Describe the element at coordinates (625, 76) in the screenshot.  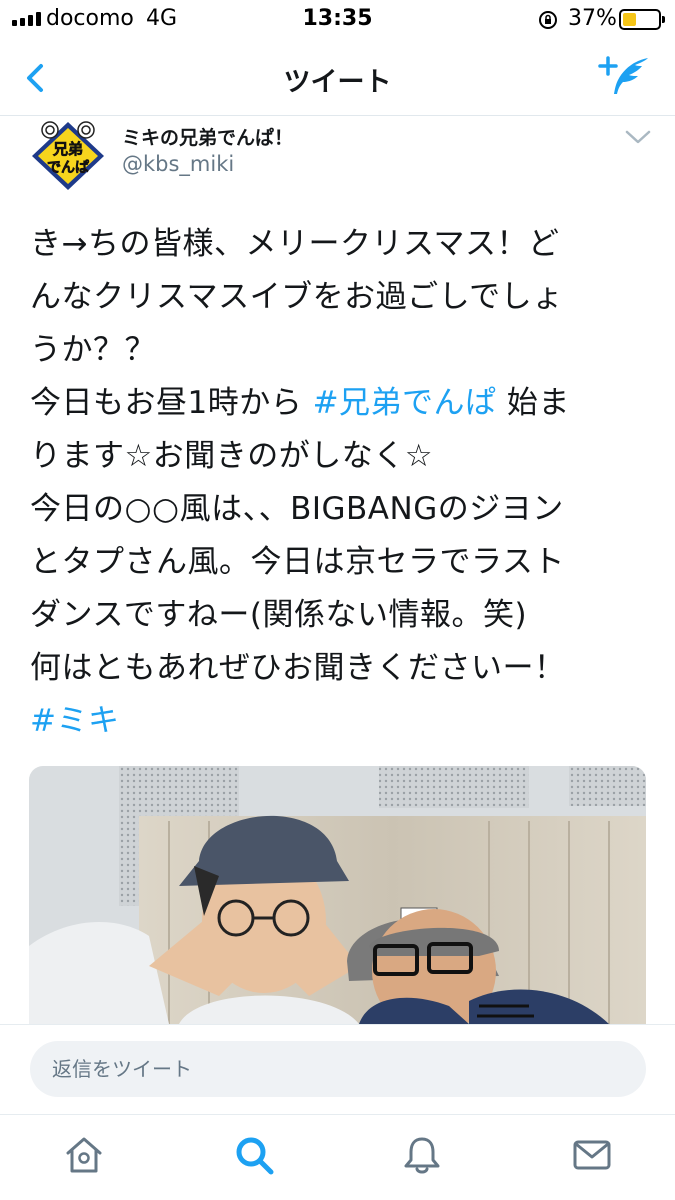
I see `compose-tweet-icon` at that location.